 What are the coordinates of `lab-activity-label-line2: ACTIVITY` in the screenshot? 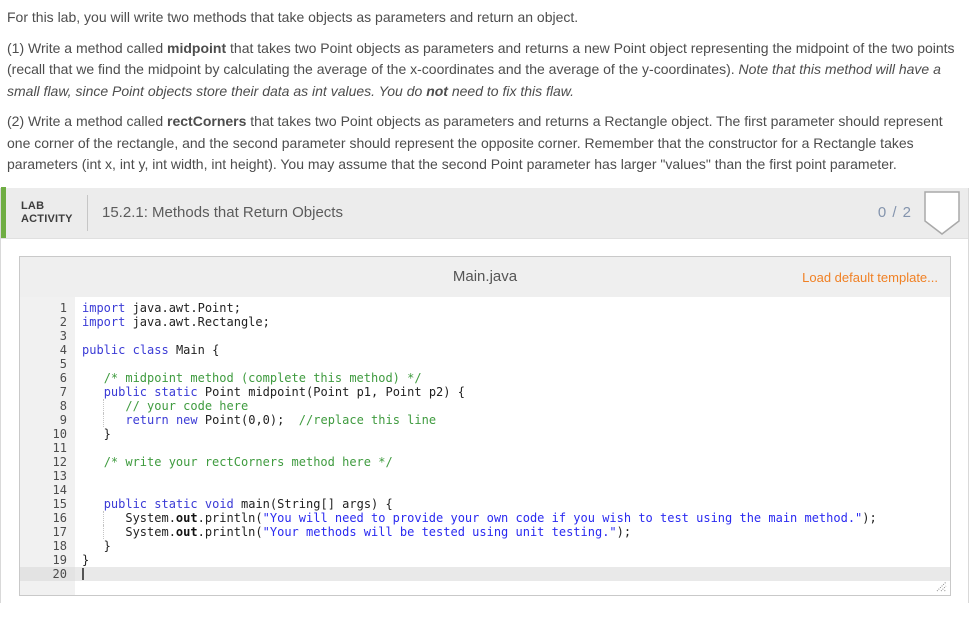 It's located at (47, 218).